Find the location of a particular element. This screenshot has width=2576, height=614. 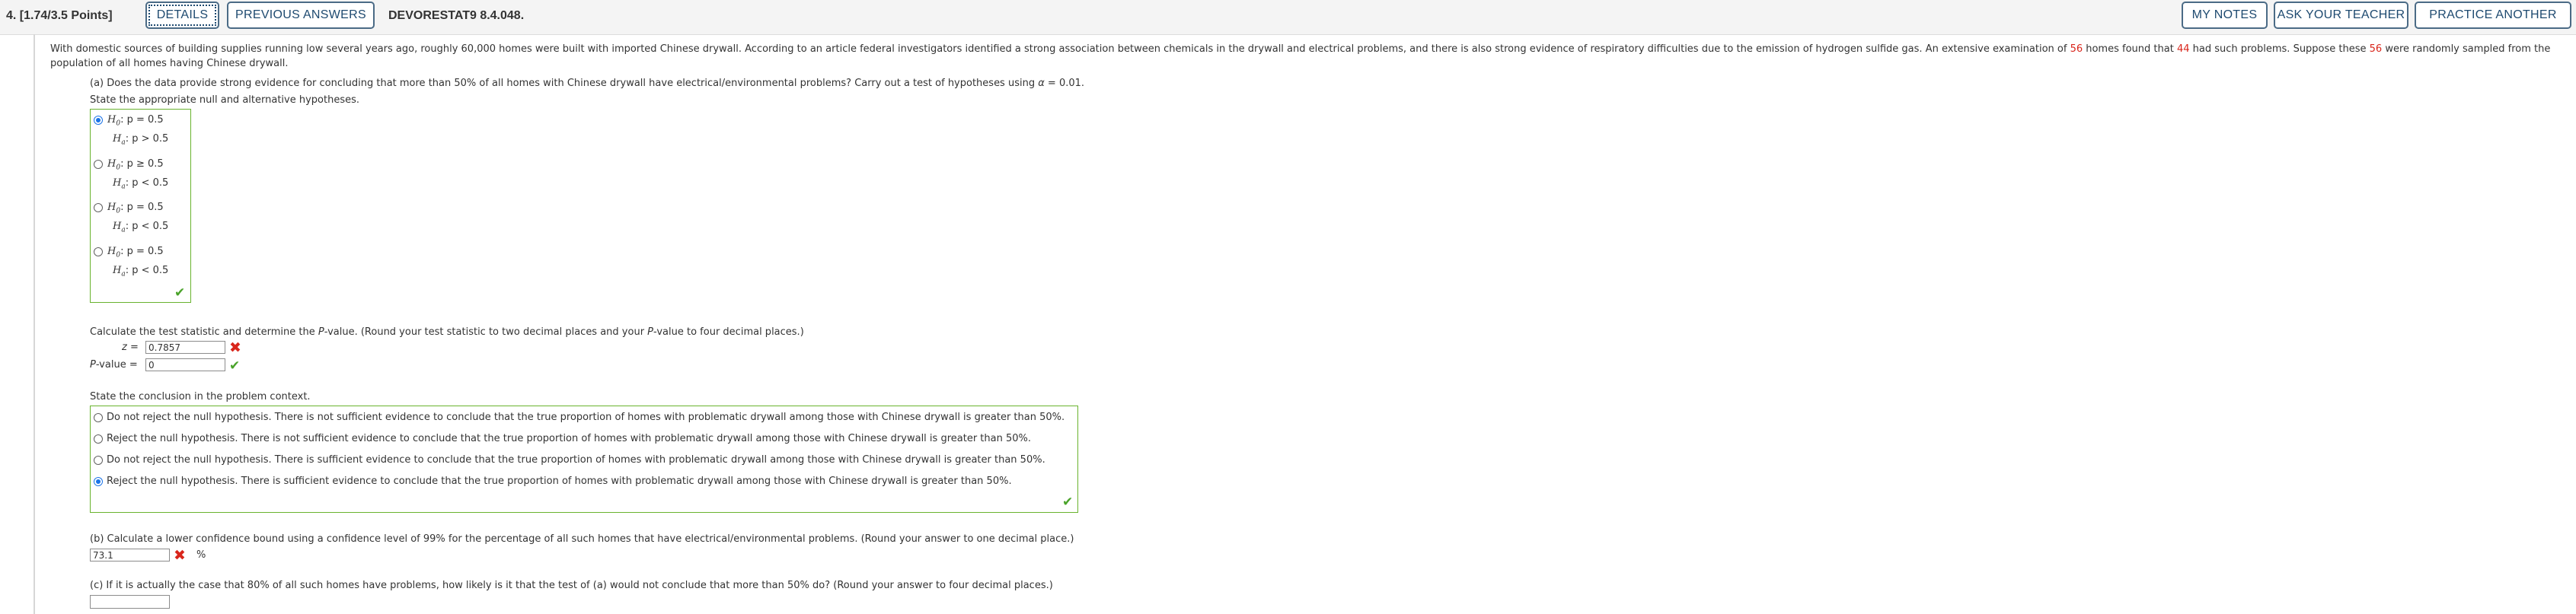

part-b-input is located at coordinates (130, 555).